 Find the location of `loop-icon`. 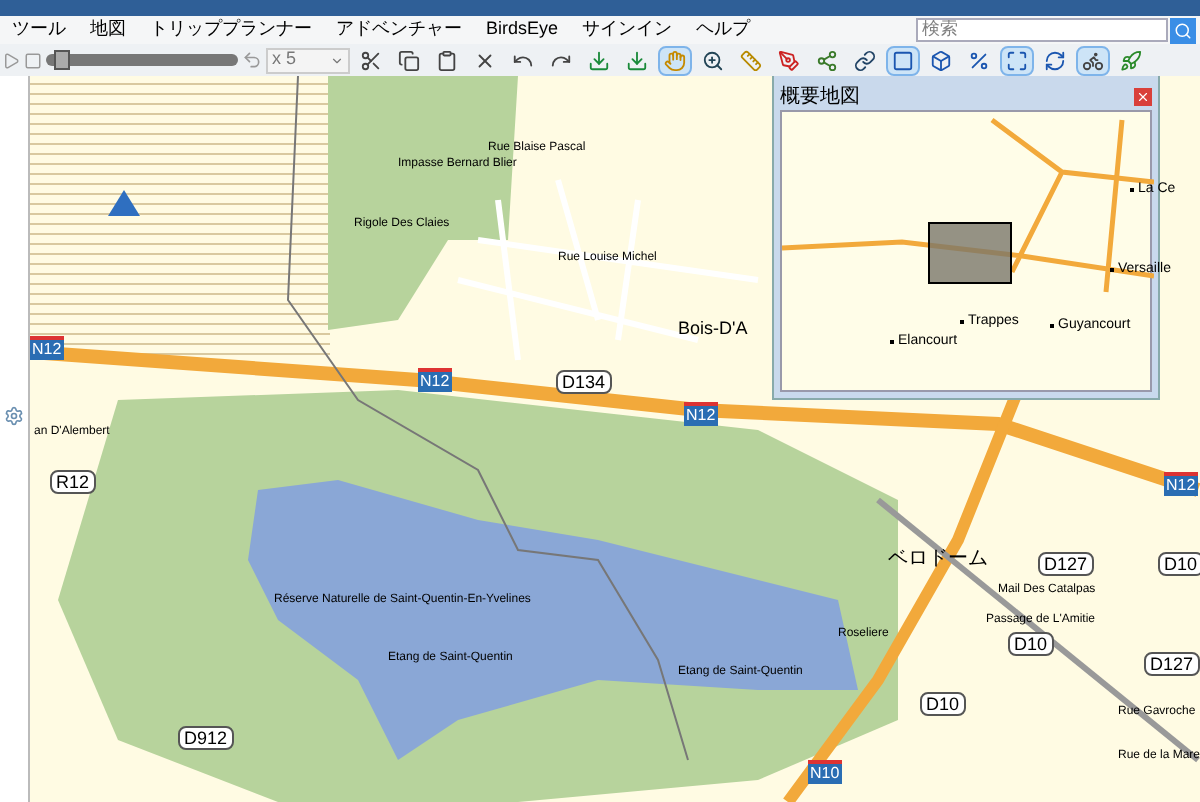

loop-icon is located at coordinates (252, 60).